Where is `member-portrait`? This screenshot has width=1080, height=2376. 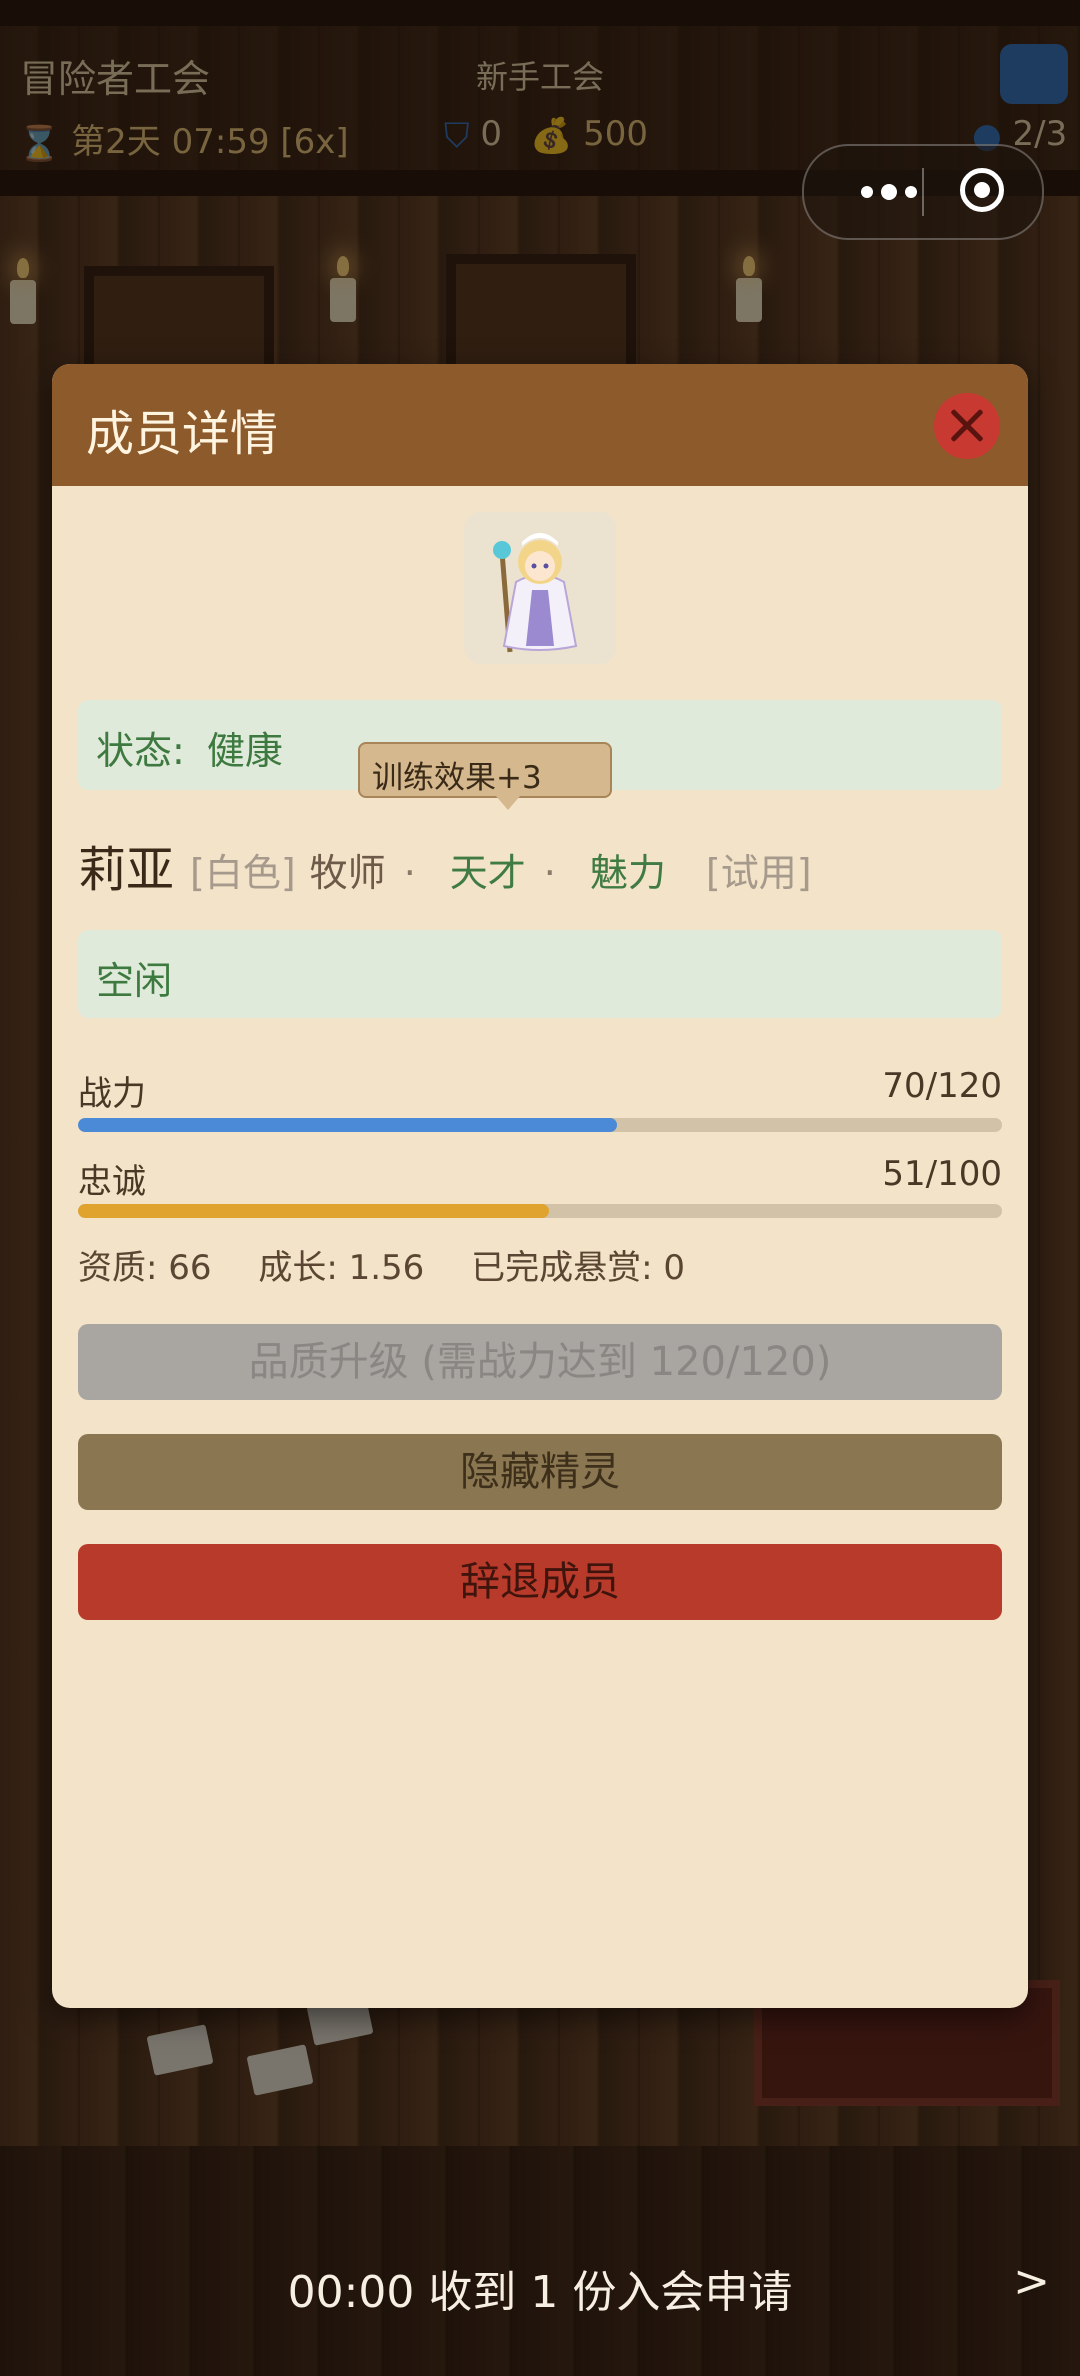 member-portrait is located at coordinates (540, 588).